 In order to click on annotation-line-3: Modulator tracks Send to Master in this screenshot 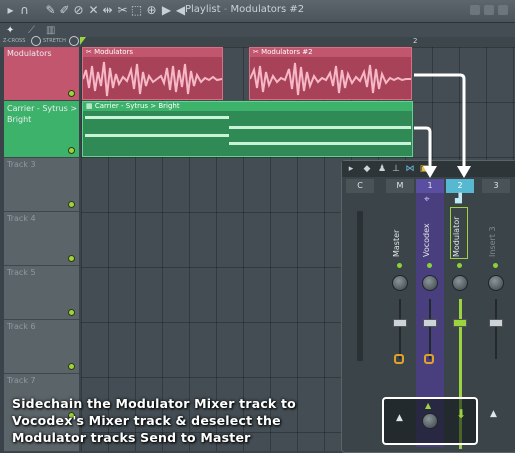, I will do `click(131, 437)`.